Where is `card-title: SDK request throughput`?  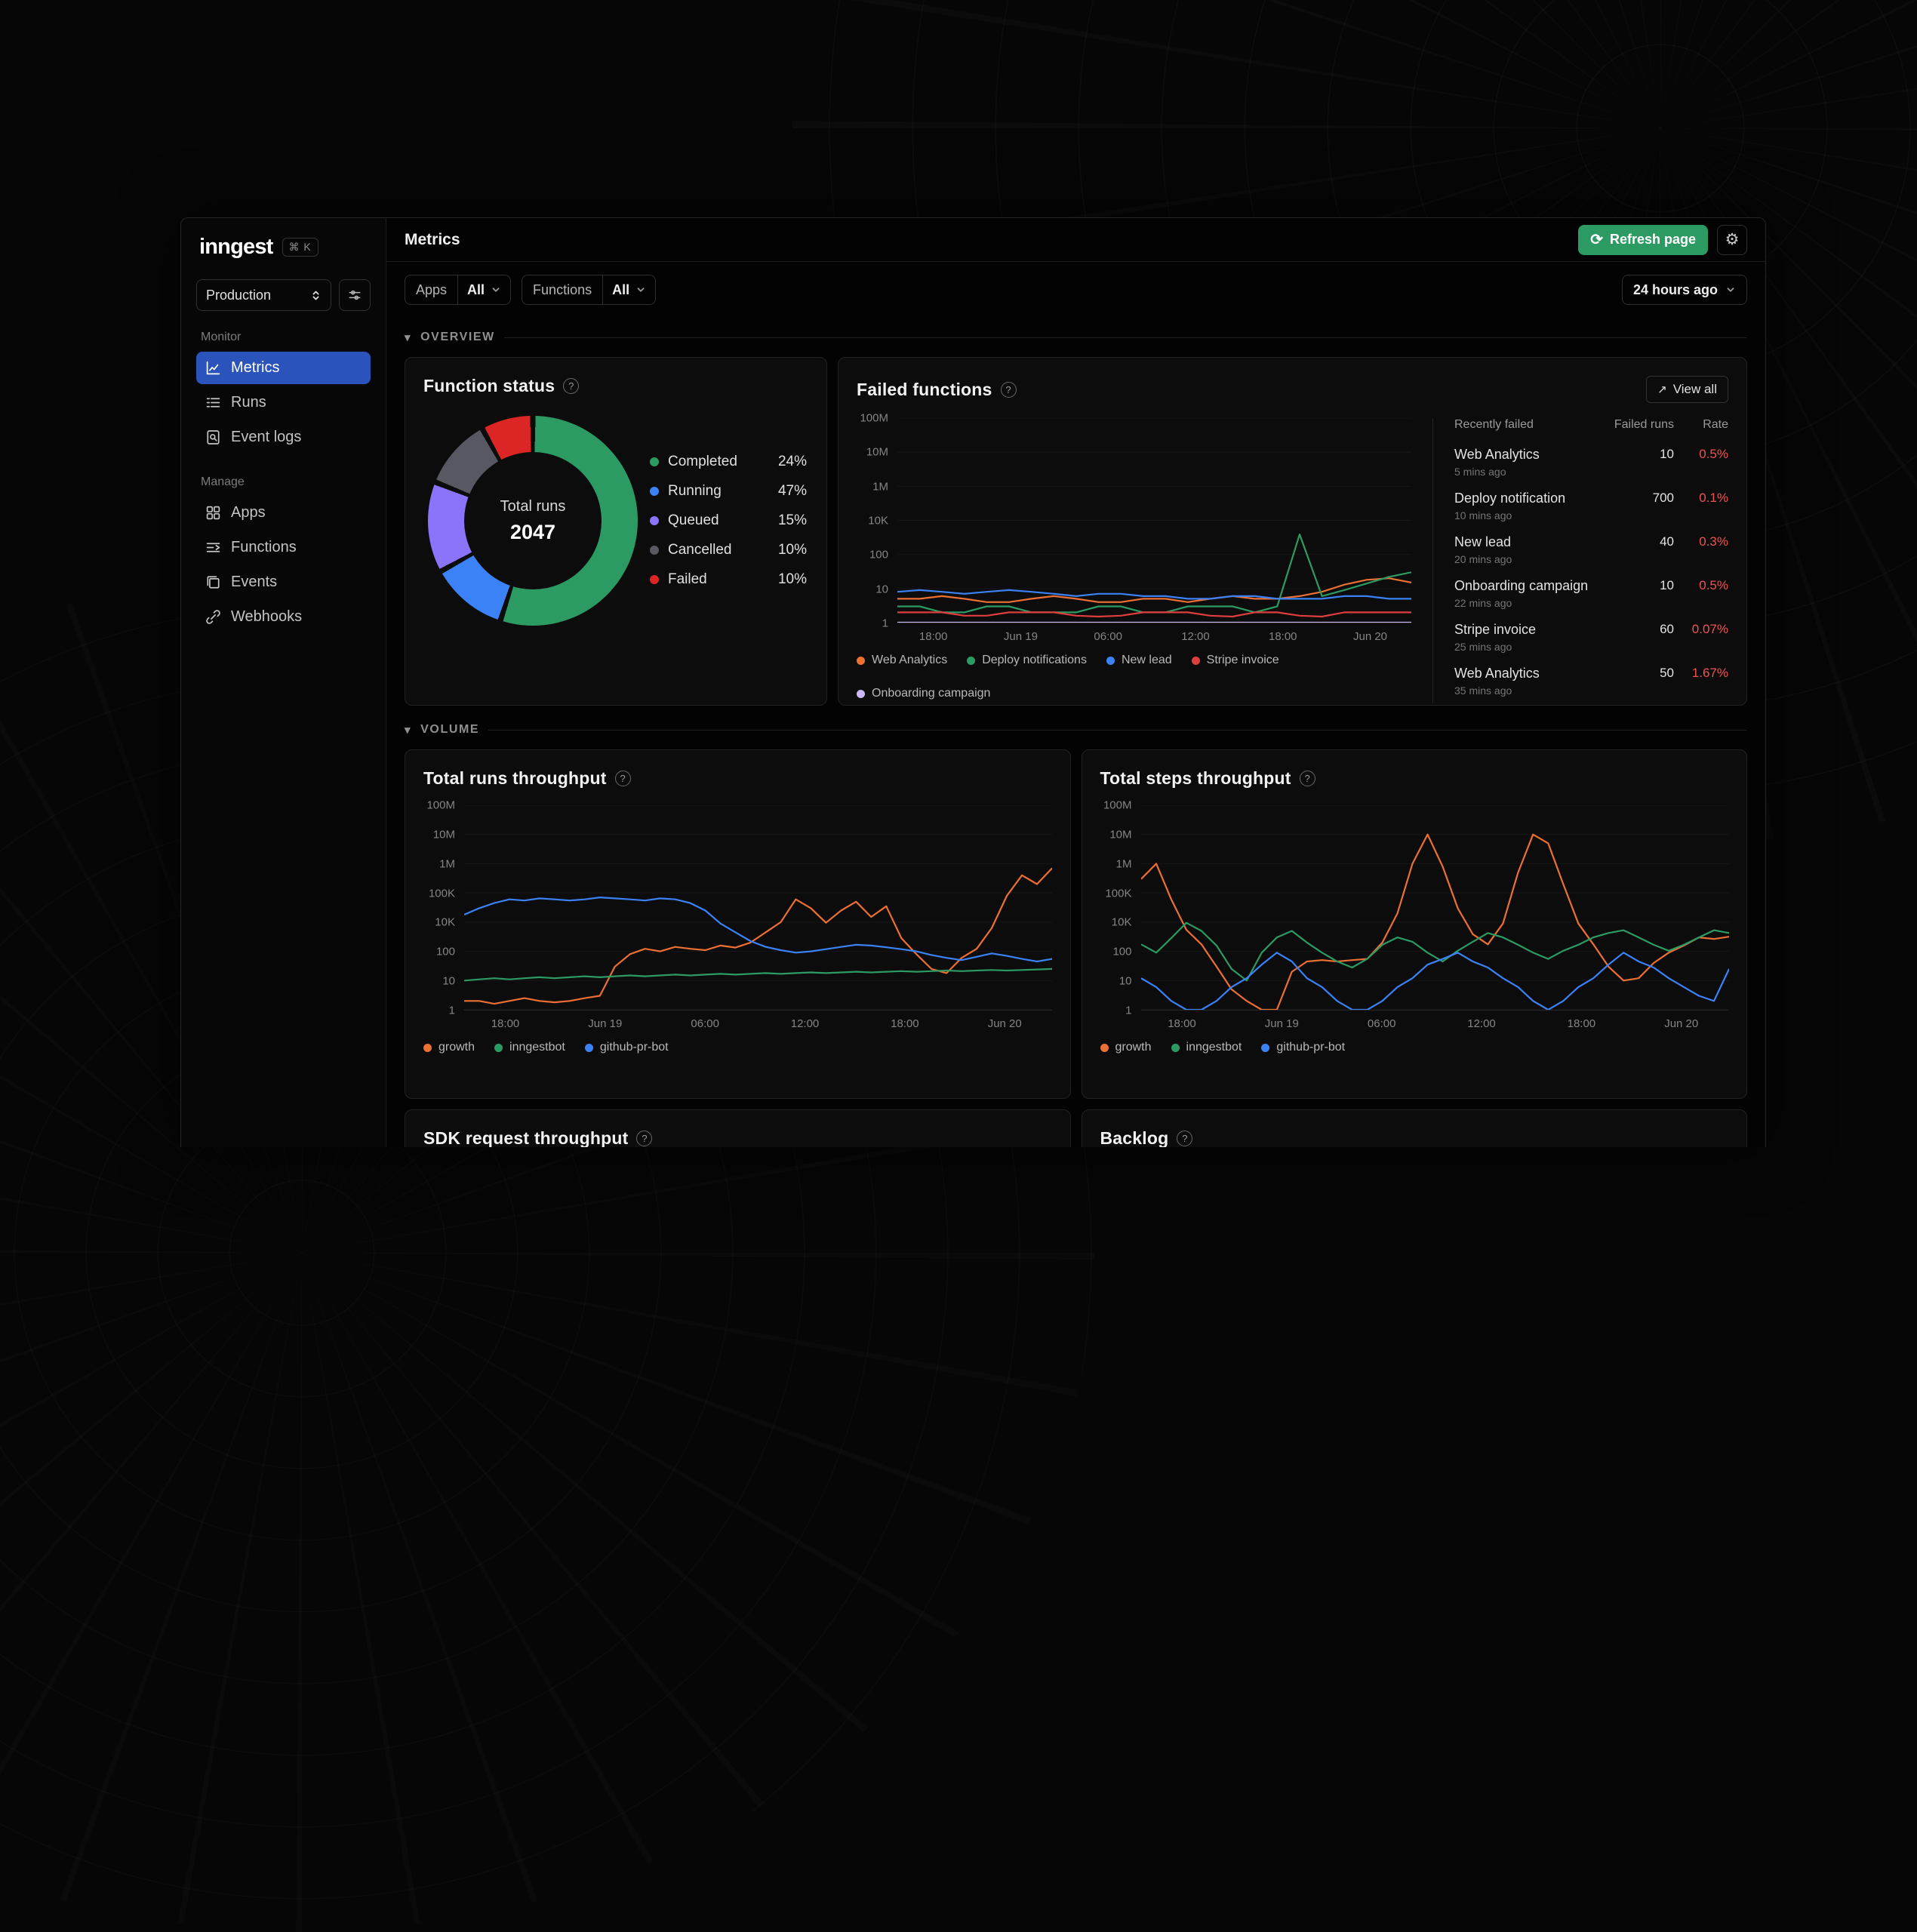 card-title: SDK request throughput is located at coordinates (526, 1137).